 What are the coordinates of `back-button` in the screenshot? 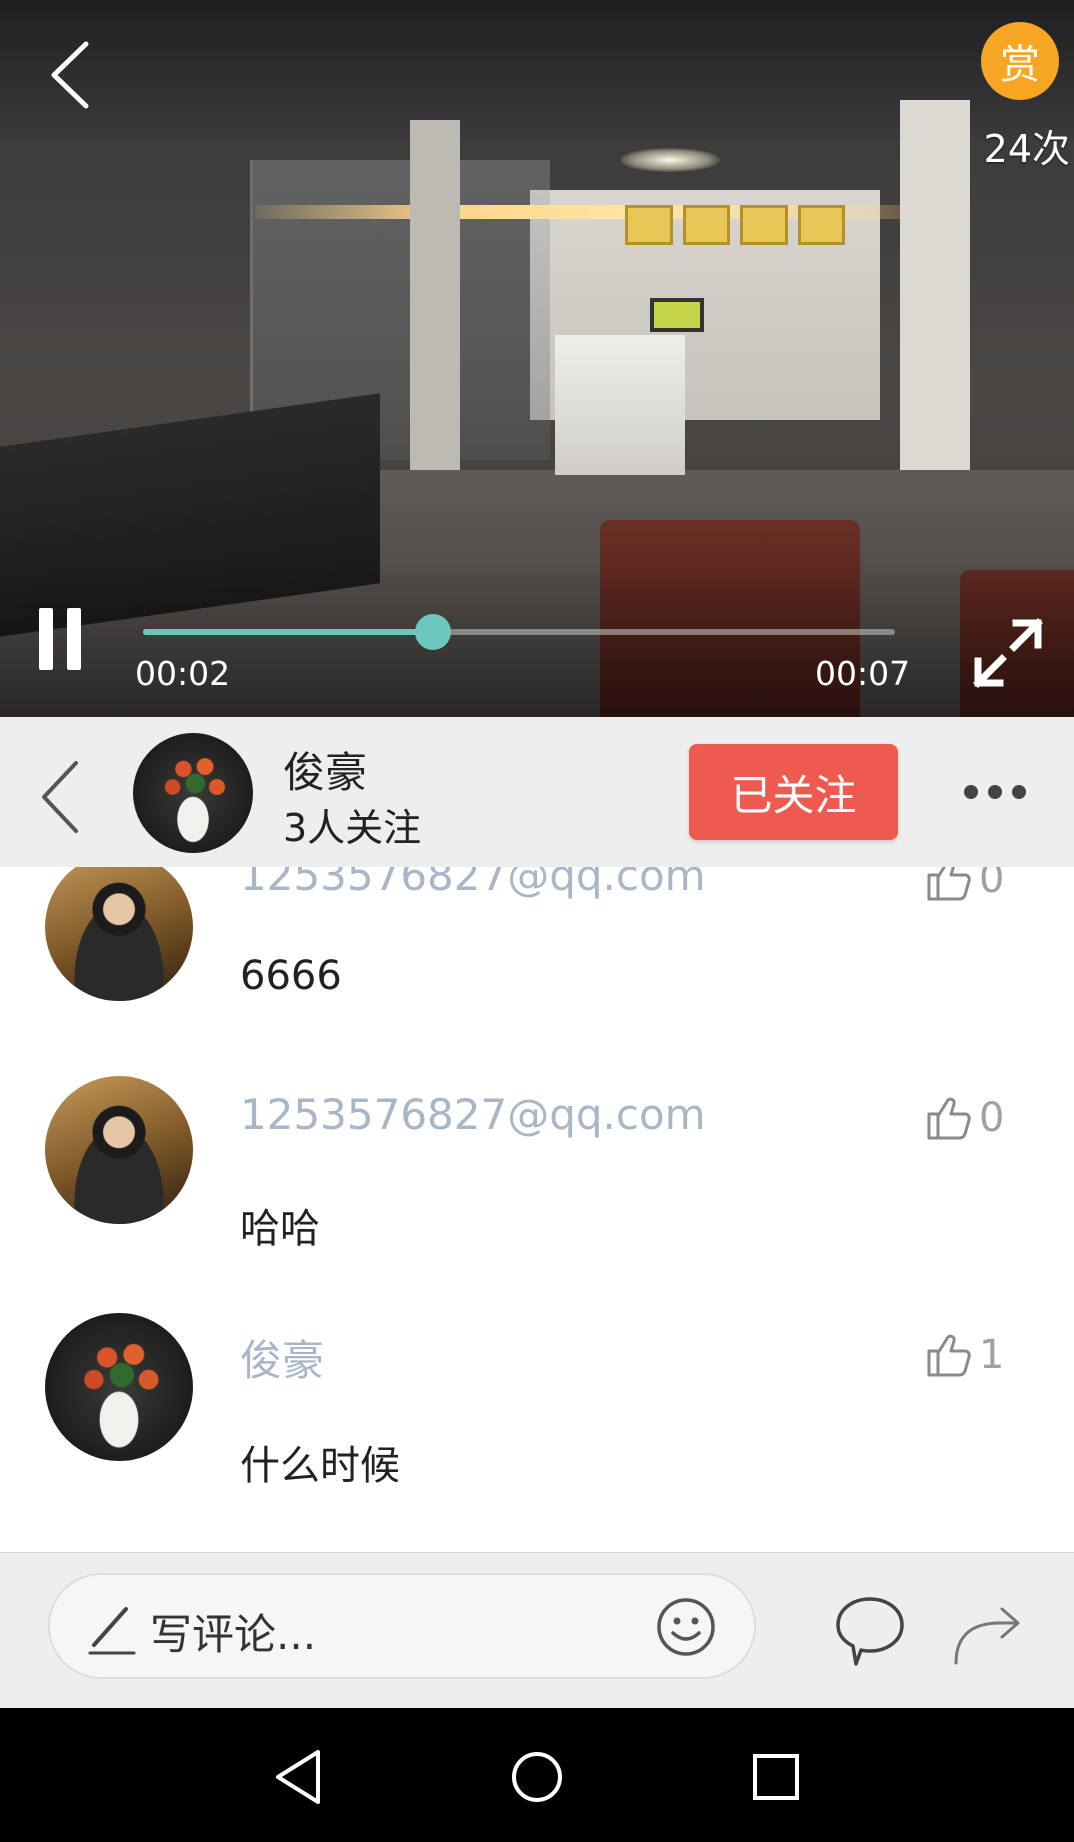 It's located at (60, 797).